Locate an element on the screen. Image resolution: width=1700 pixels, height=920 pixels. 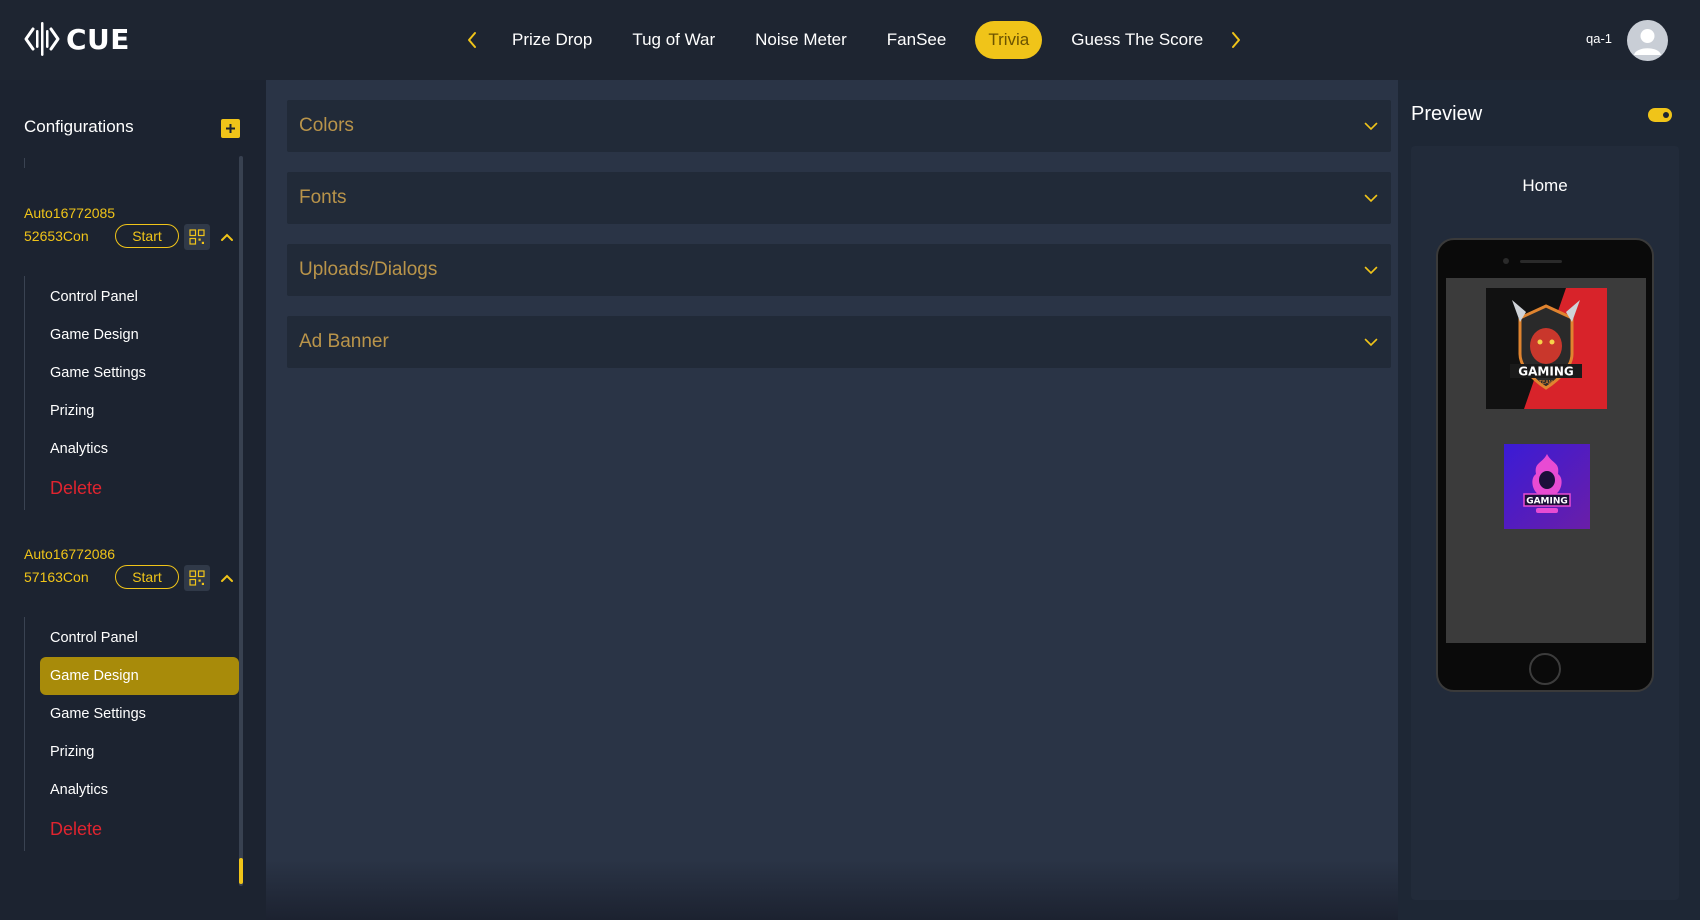
nav-prev-button is located at coordinates (472, 40).